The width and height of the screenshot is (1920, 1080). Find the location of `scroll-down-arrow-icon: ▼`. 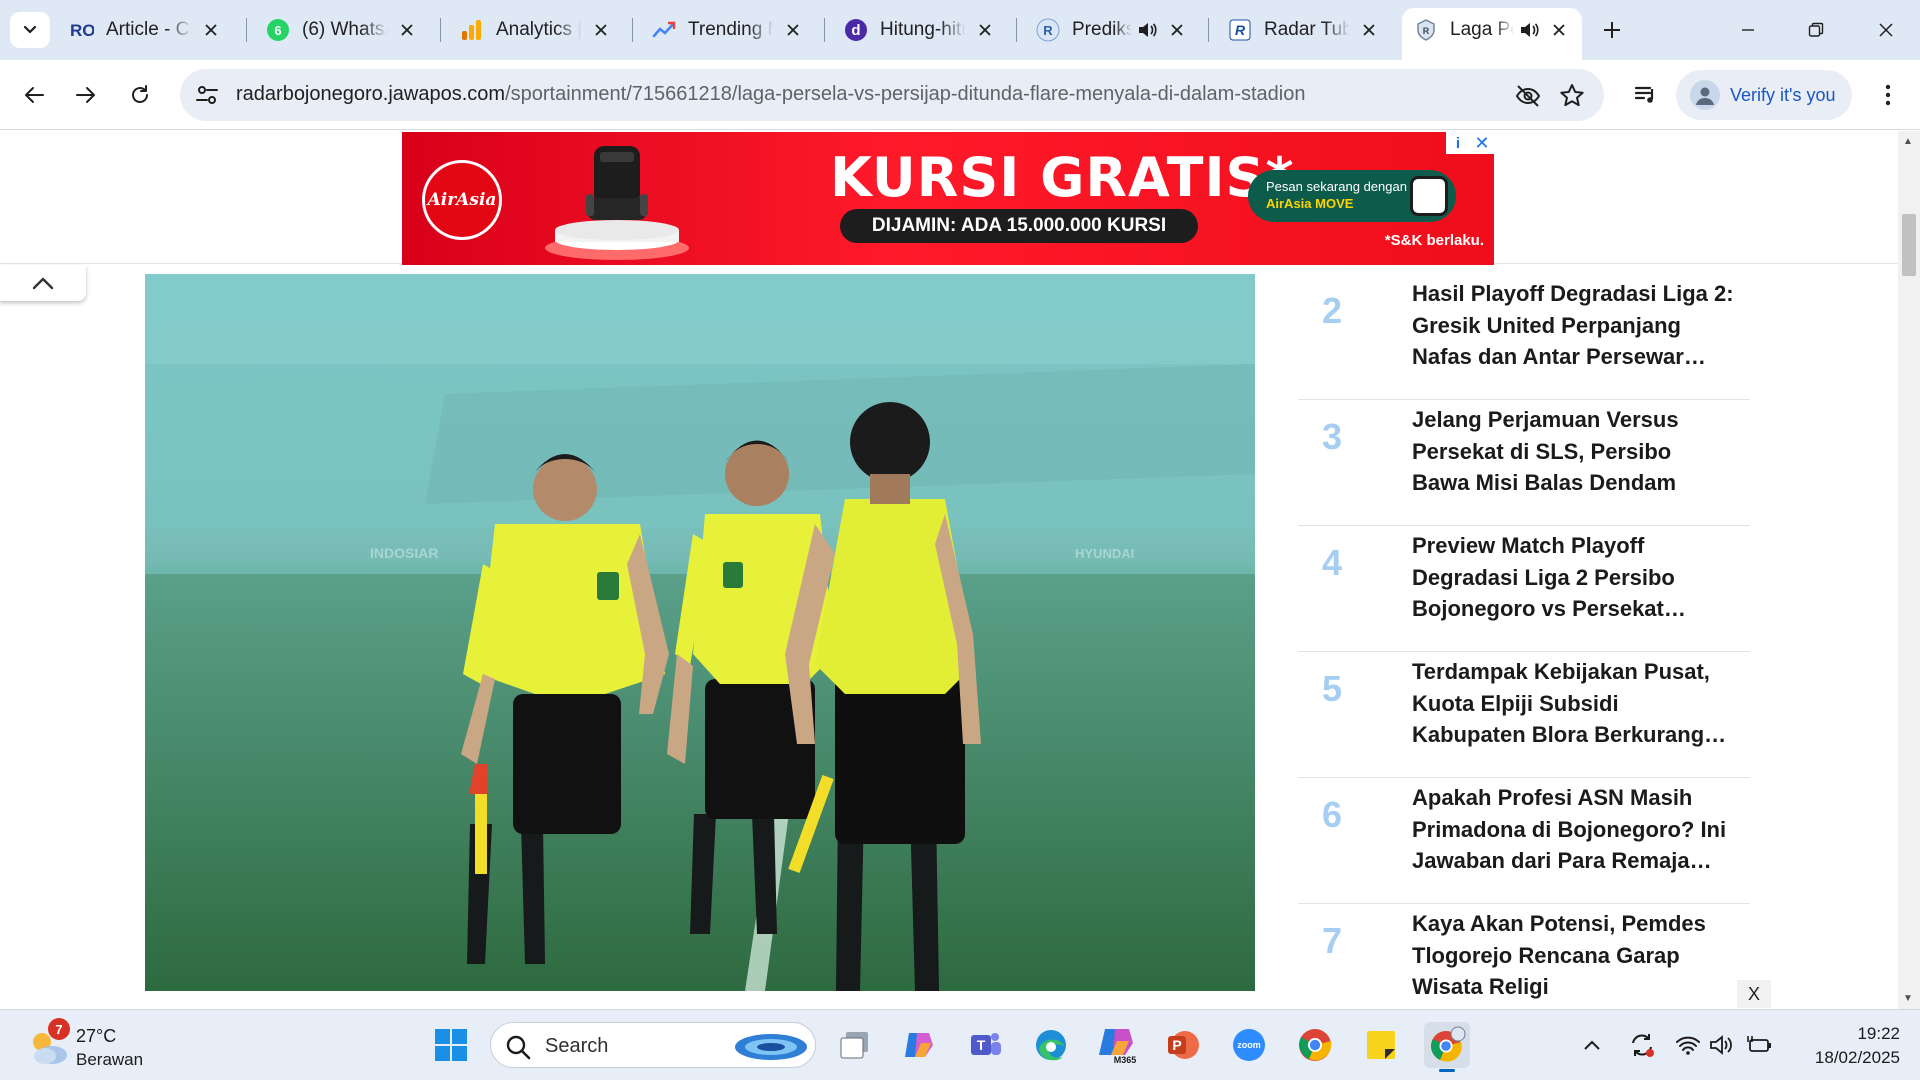

scroll-down-arrow-icon: ▼ is located at coordinates (1908, 998).